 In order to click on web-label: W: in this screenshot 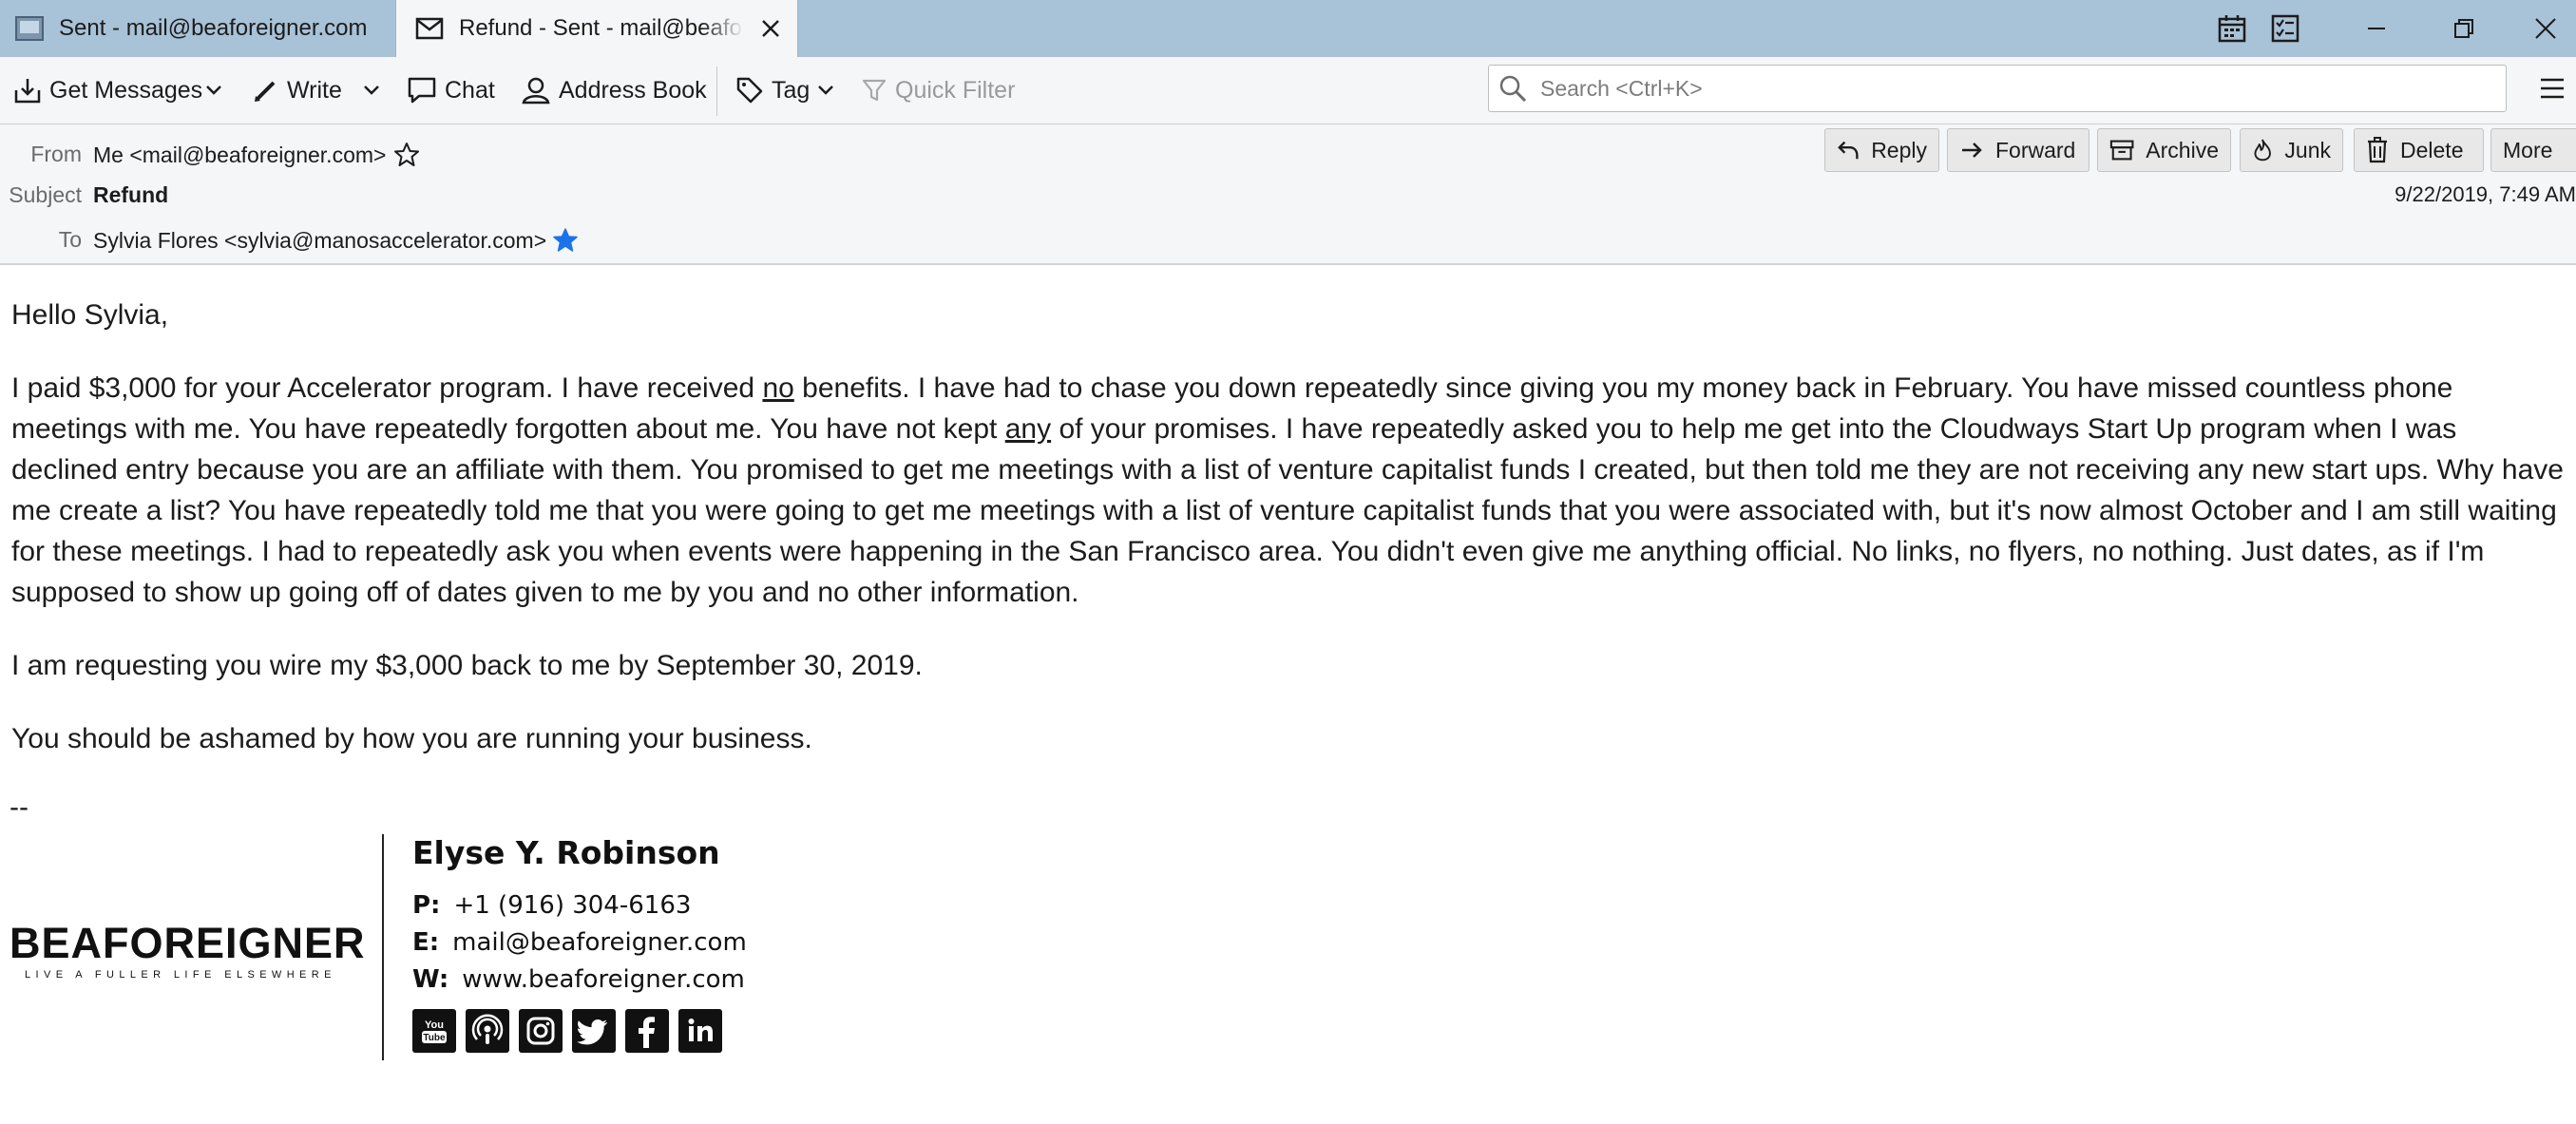, I will do `click(430, 979)`.